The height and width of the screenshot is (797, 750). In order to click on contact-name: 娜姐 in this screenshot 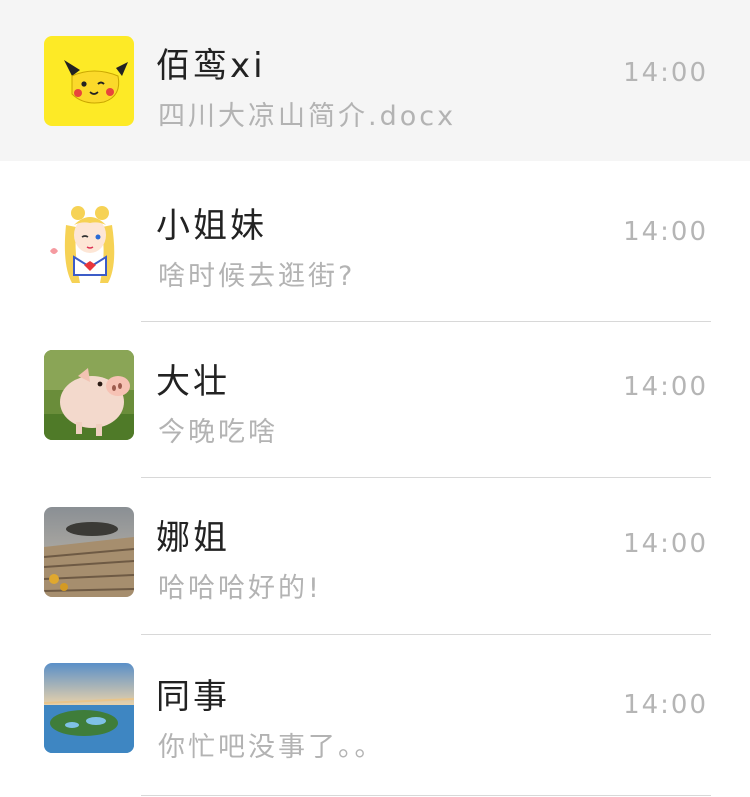, I will do `click(193, 538)`.